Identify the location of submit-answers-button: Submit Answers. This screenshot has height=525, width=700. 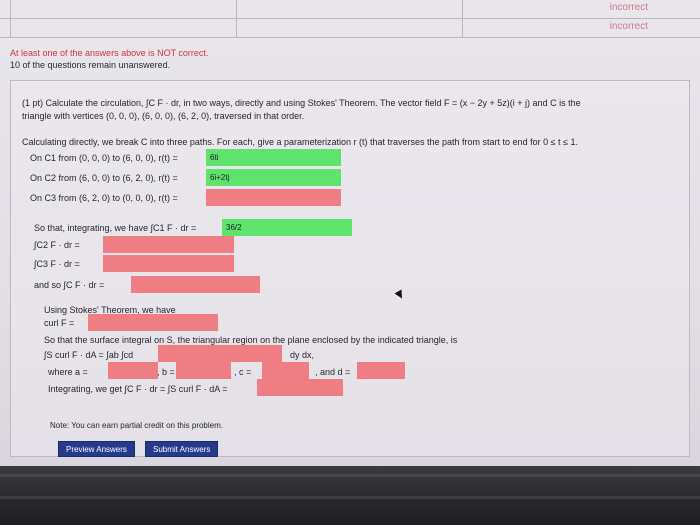
(182, 449).